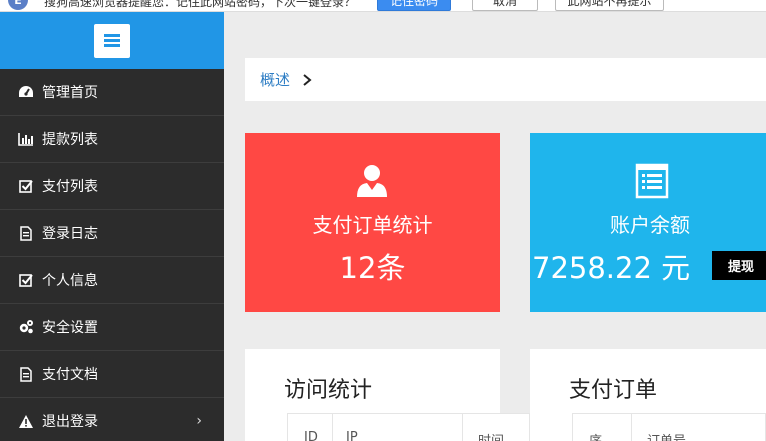  I want to click on never-remind-button: 此网站不再提示, so click(609, 5).